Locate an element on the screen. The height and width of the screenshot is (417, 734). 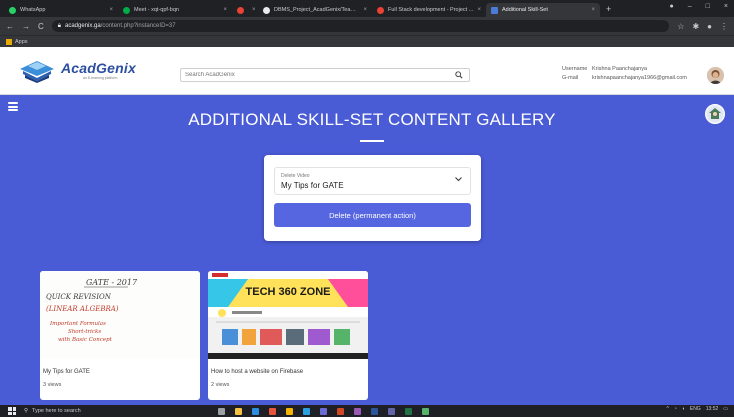
video-title: How to host a website on Firebase is located at coordinates (257, 372).